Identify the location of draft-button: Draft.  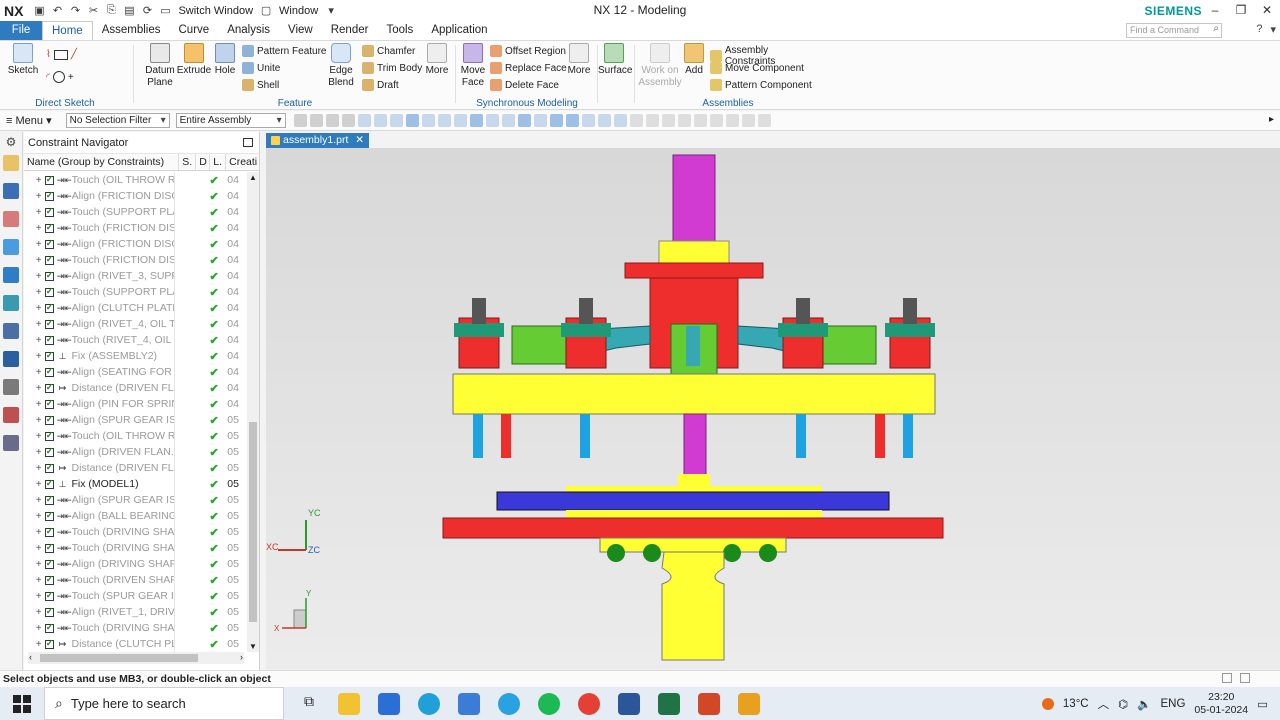
(380, 85).